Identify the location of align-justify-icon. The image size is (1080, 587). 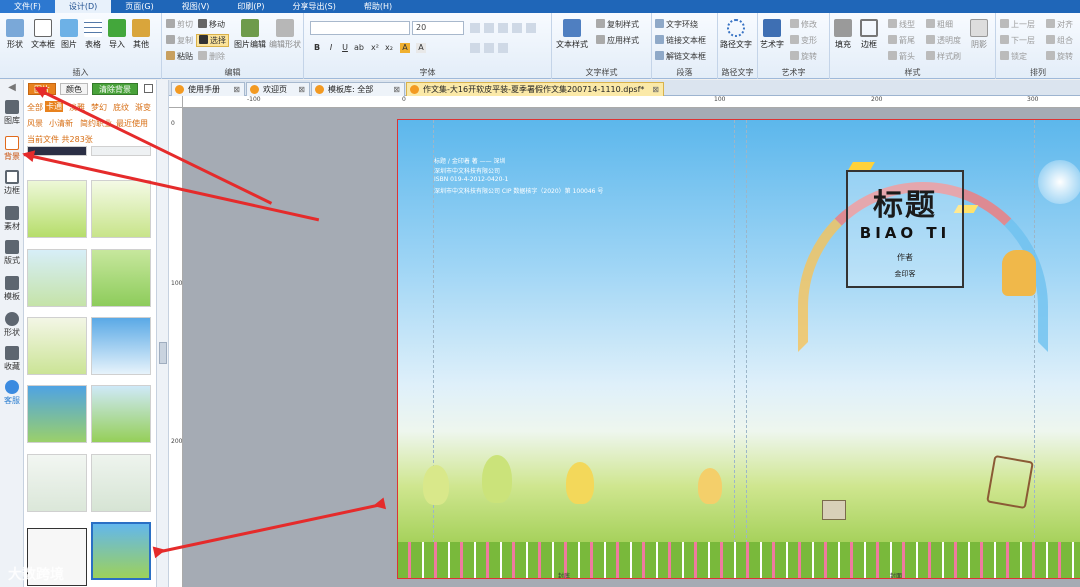
(517, 28).